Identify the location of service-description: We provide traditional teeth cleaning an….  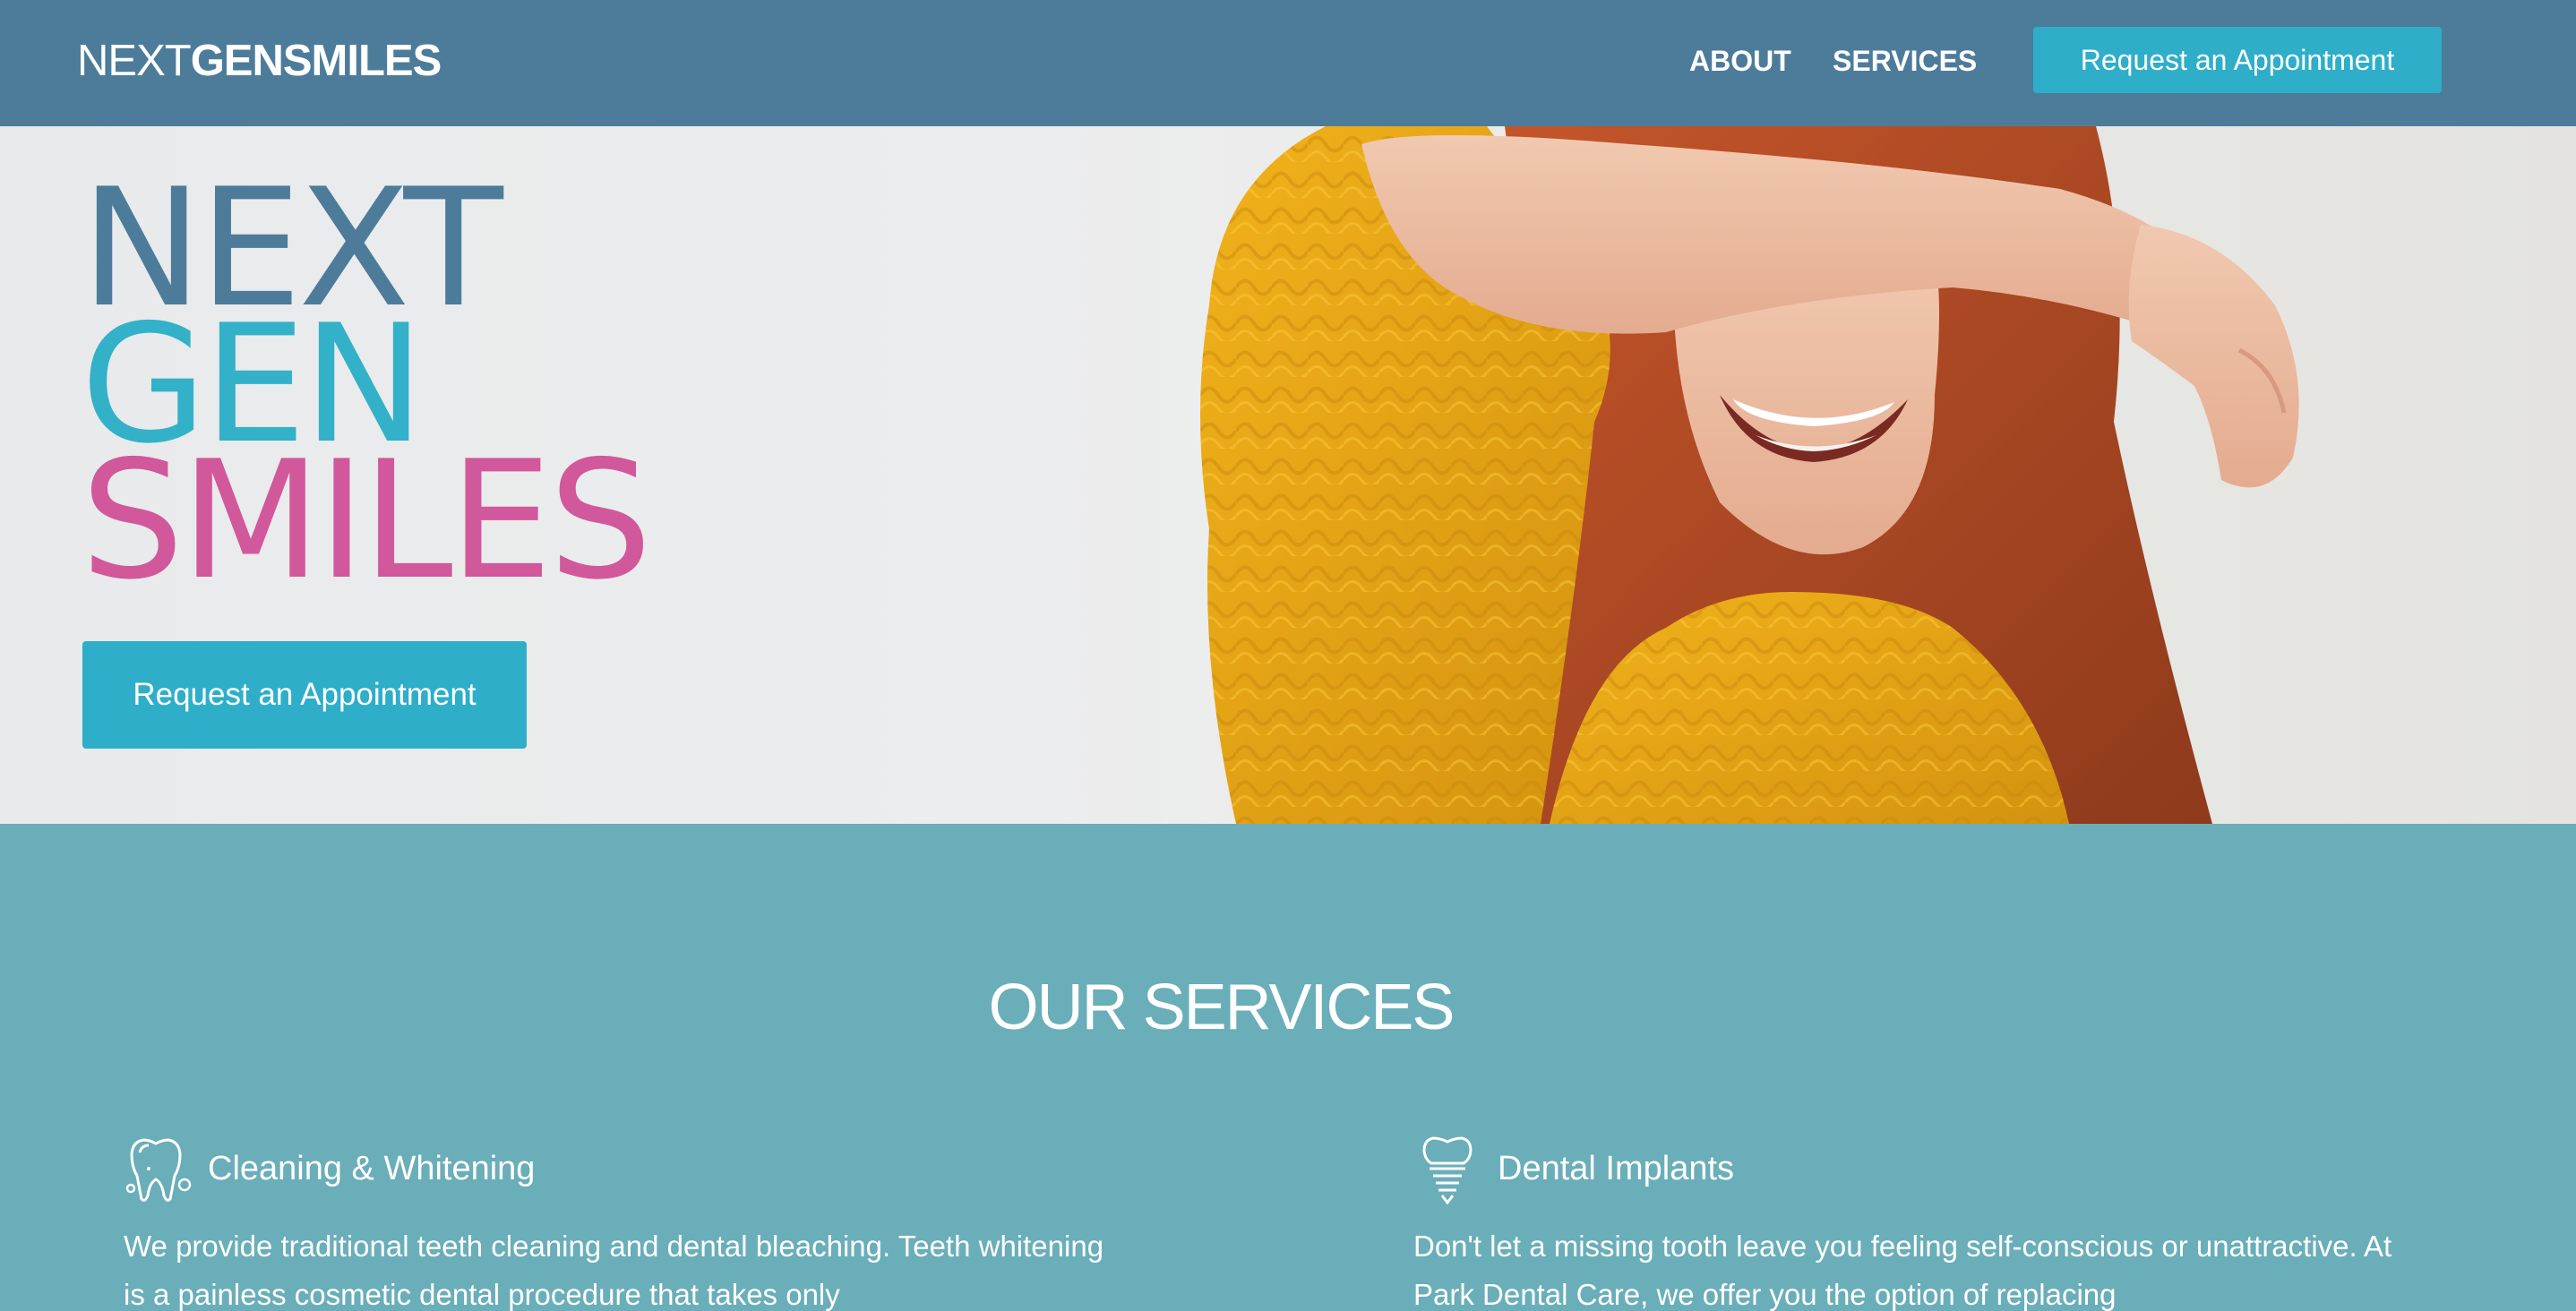
(614, 1270).